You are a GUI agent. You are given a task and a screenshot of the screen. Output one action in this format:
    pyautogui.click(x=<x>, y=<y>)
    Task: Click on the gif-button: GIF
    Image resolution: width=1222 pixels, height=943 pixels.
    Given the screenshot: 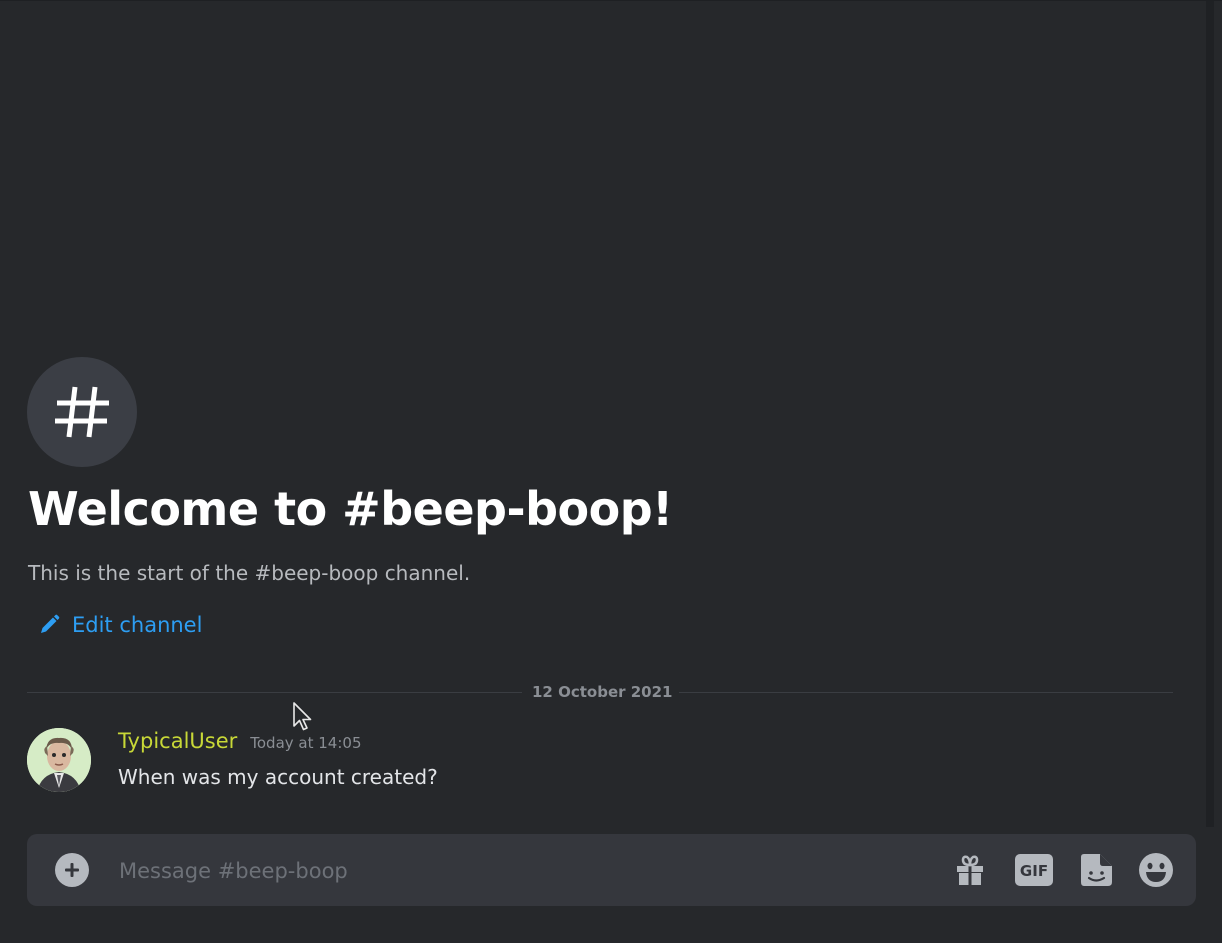 What is the action you would take?
    pyautogui.click(x=1034, y=870)
    